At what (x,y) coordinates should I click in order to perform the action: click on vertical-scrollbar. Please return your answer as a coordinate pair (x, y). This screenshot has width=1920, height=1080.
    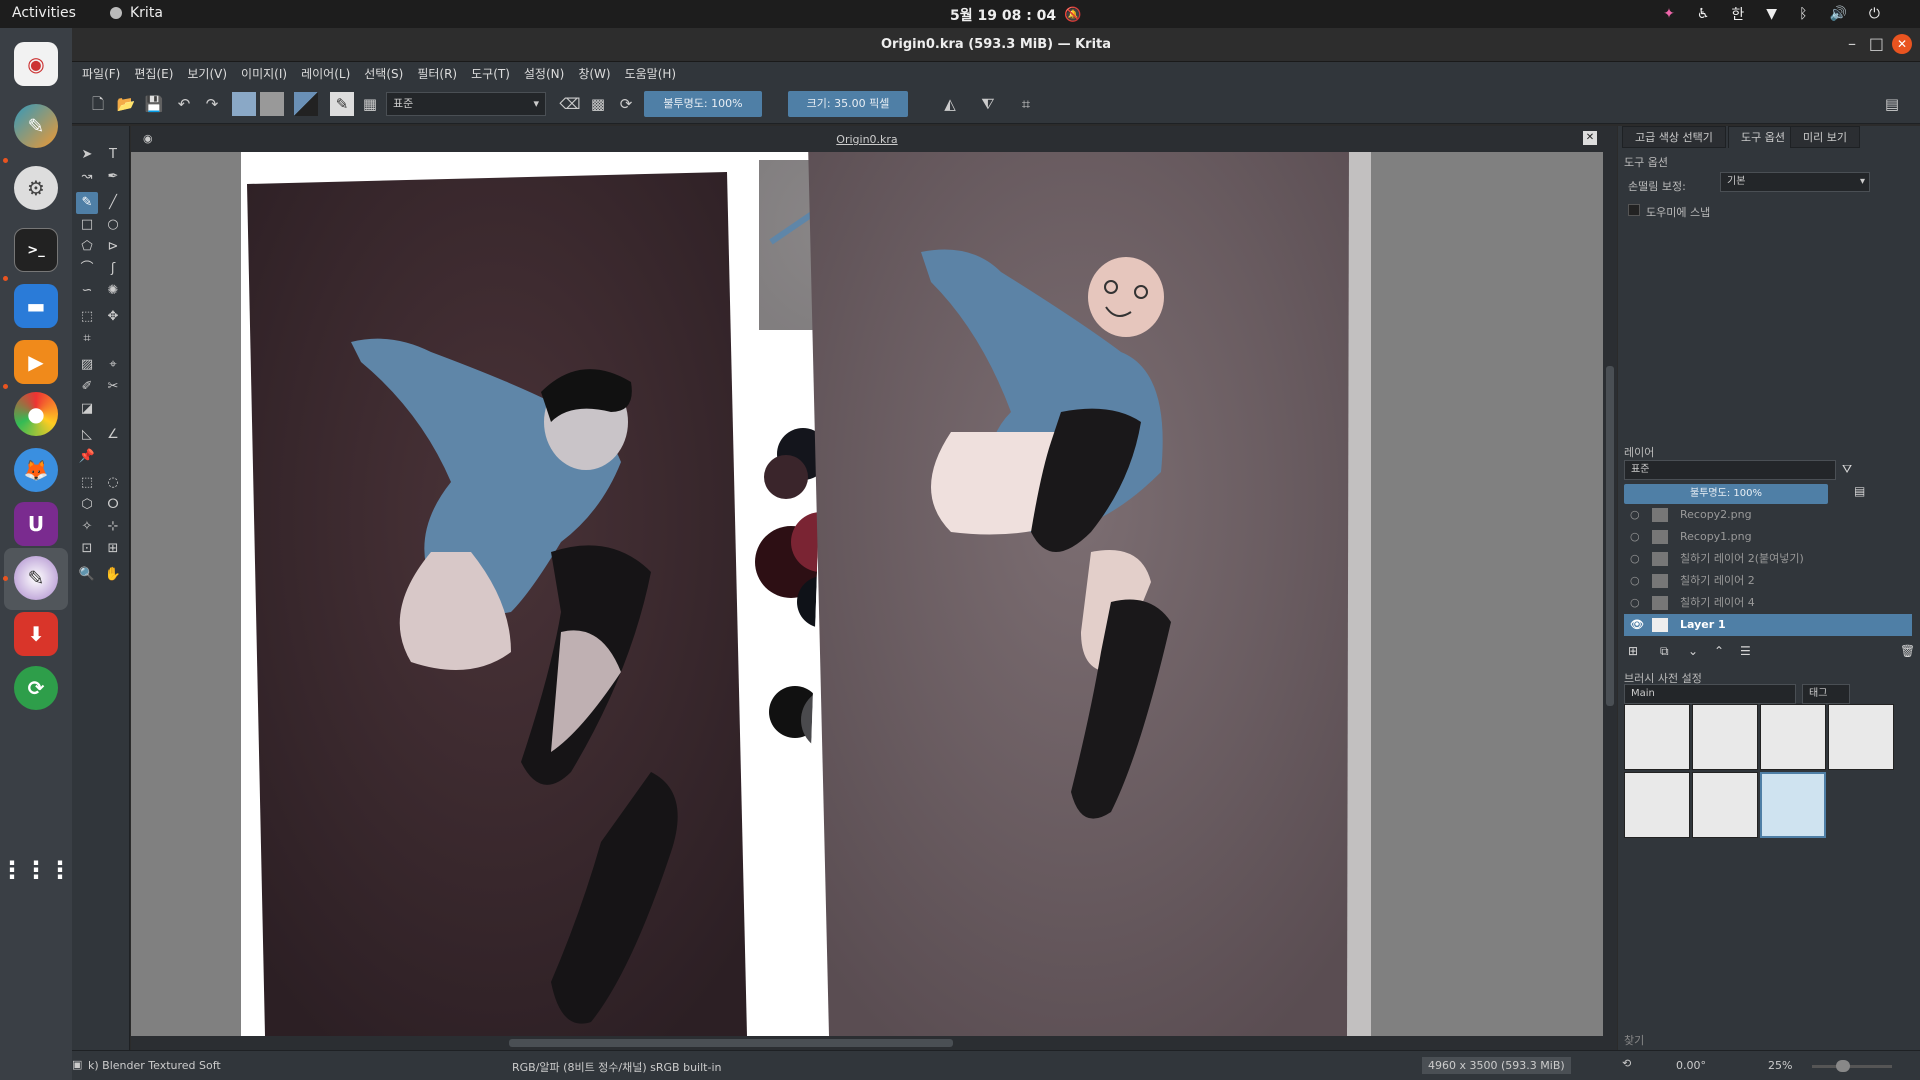
    Looking at the image, I should click on (1610, 588).